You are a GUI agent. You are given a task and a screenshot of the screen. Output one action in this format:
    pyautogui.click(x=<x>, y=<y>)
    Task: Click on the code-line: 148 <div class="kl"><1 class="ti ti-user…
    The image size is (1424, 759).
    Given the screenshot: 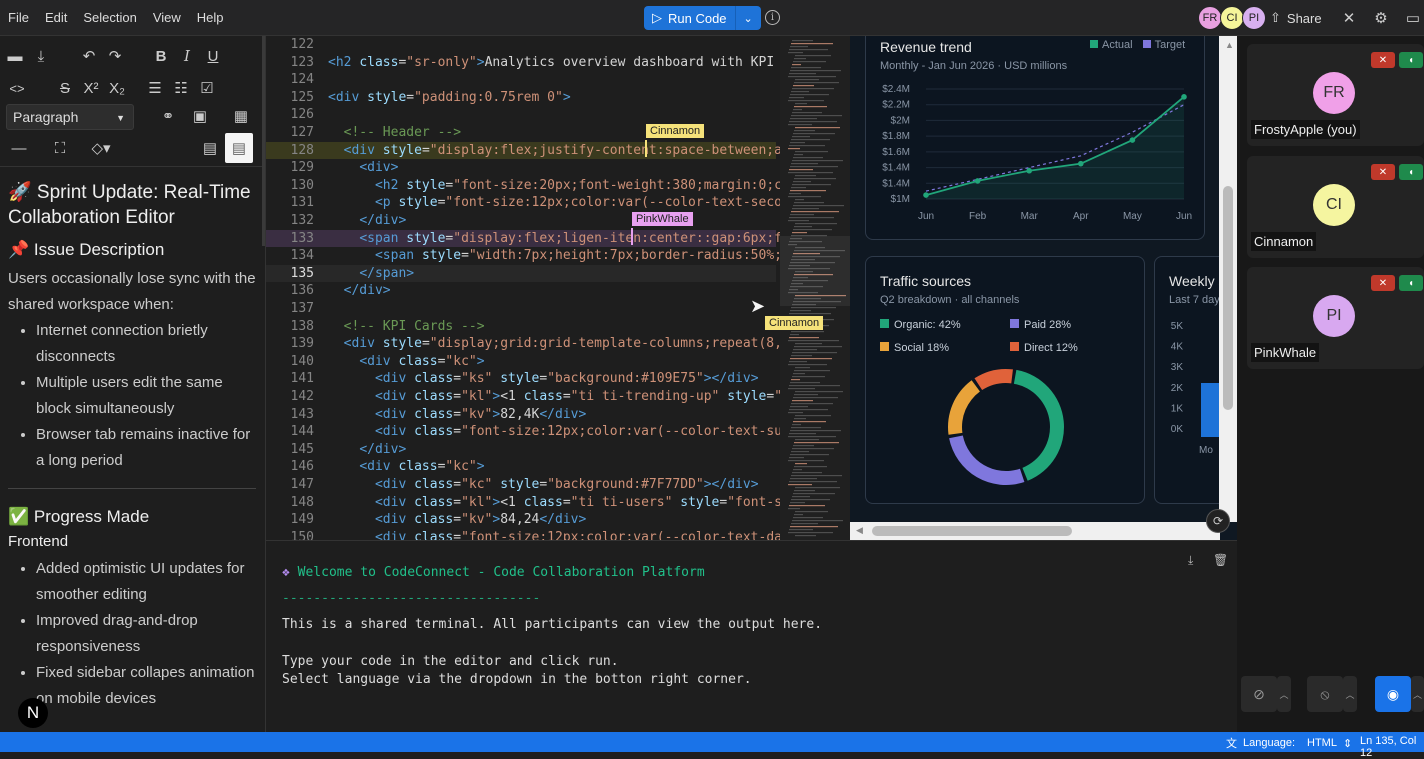 What is the action you would take?
    pyautogui.click(x=528, y=503)
    